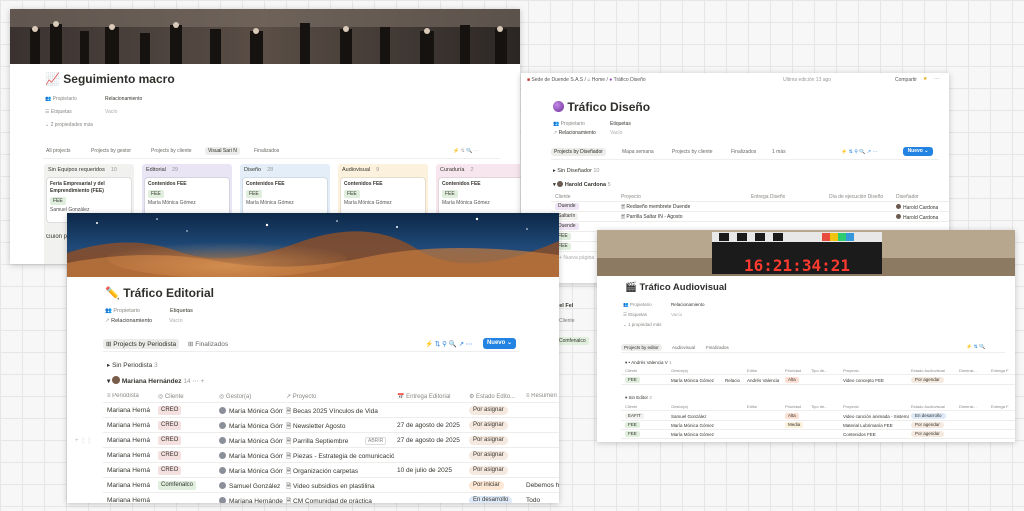 The image size is (1024, 511). Describe the element at coordinates (168, 293) in the screenshot. I see `page-title: Tráfico Editorial` at that location.